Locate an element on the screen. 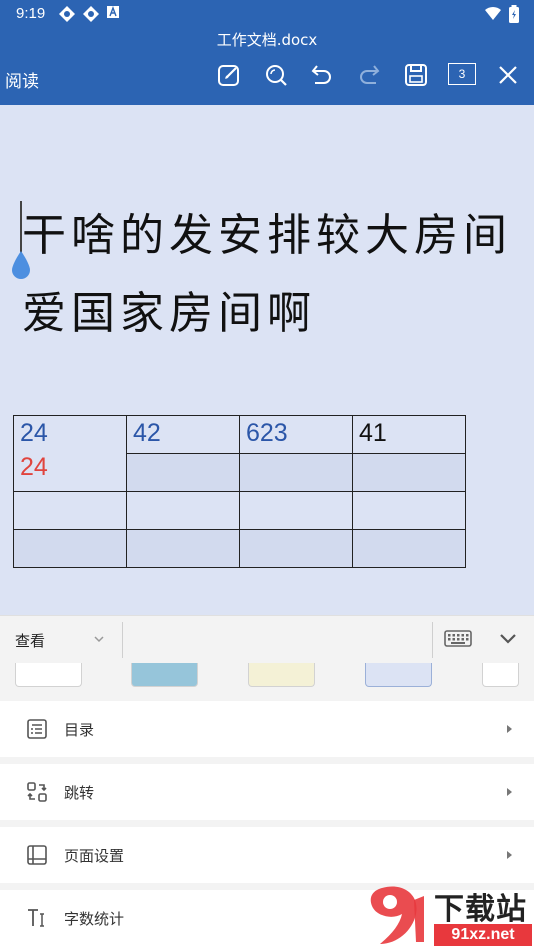 The width and height of the screenshot is (534, 950). text-cursor is located at coordinates (21, 227).